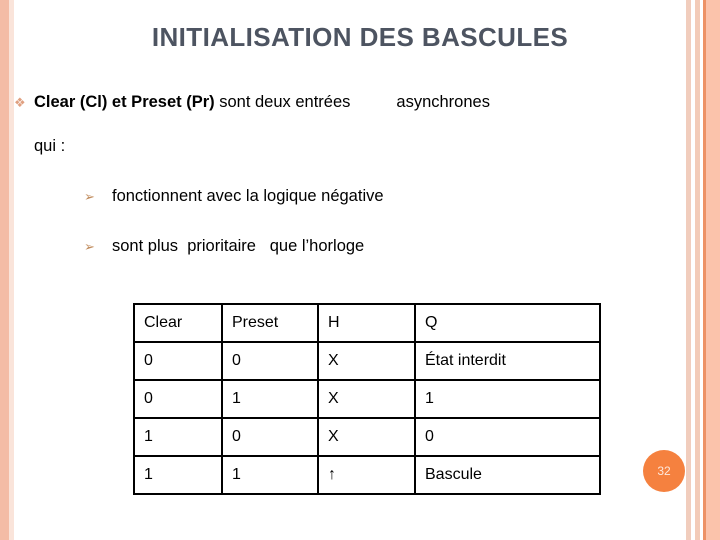 Image resolution: width=720 pixels, height=540 pixels. I want to click on bullet-level1-rest: sont deux entrées, so click(285, 102).